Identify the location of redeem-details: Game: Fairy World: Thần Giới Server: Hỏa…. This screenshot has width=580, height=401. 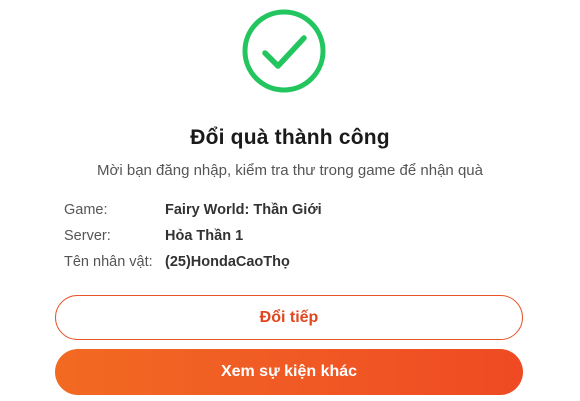
(193, 236).